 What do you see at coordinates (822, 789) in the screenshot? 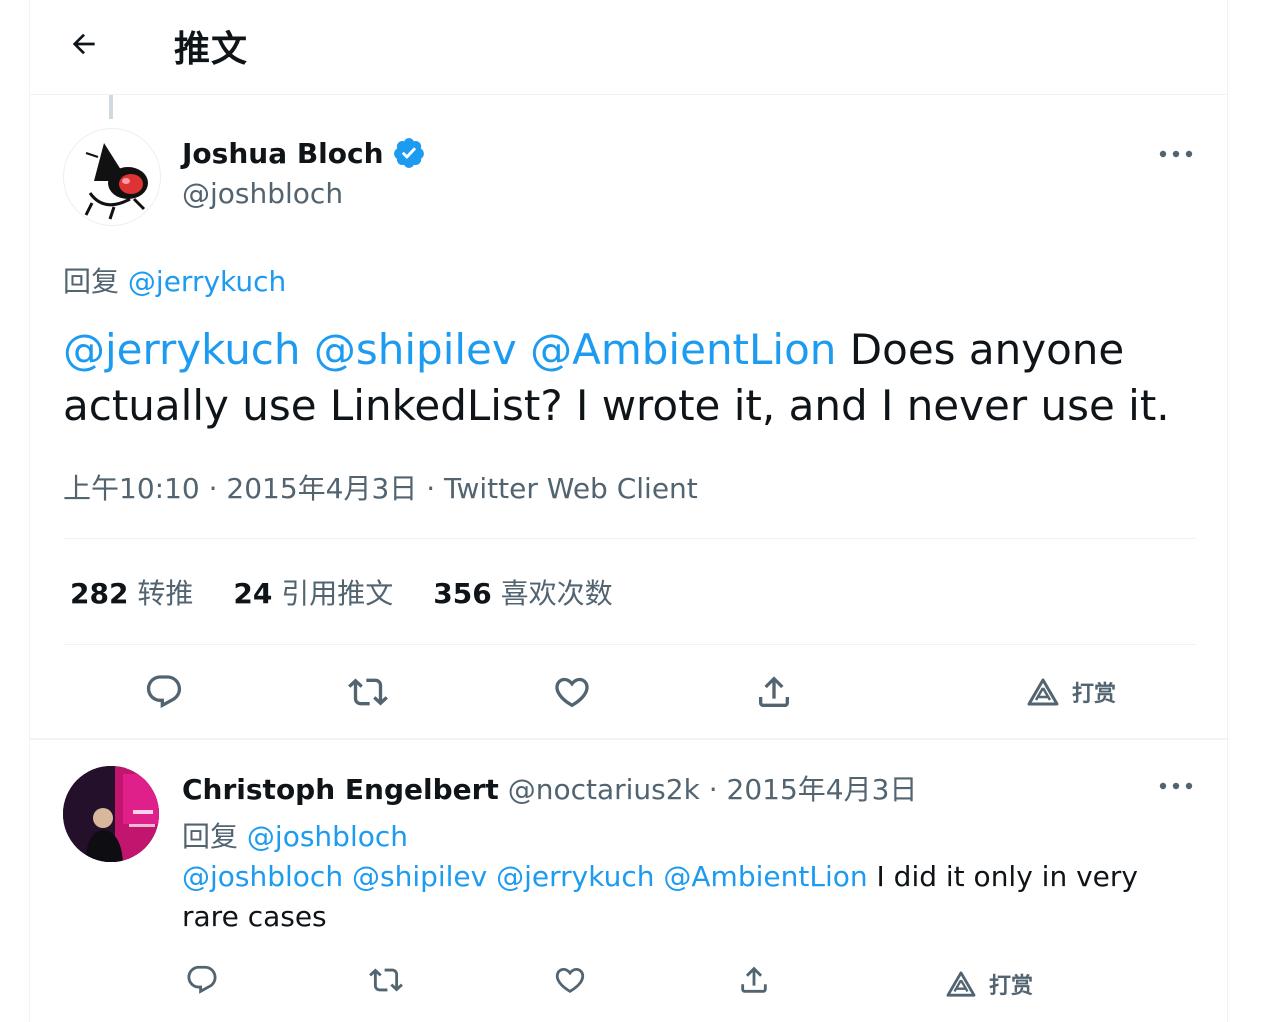
I see `reply-date: 2015年4月3日` at bounding box center [822, 789].